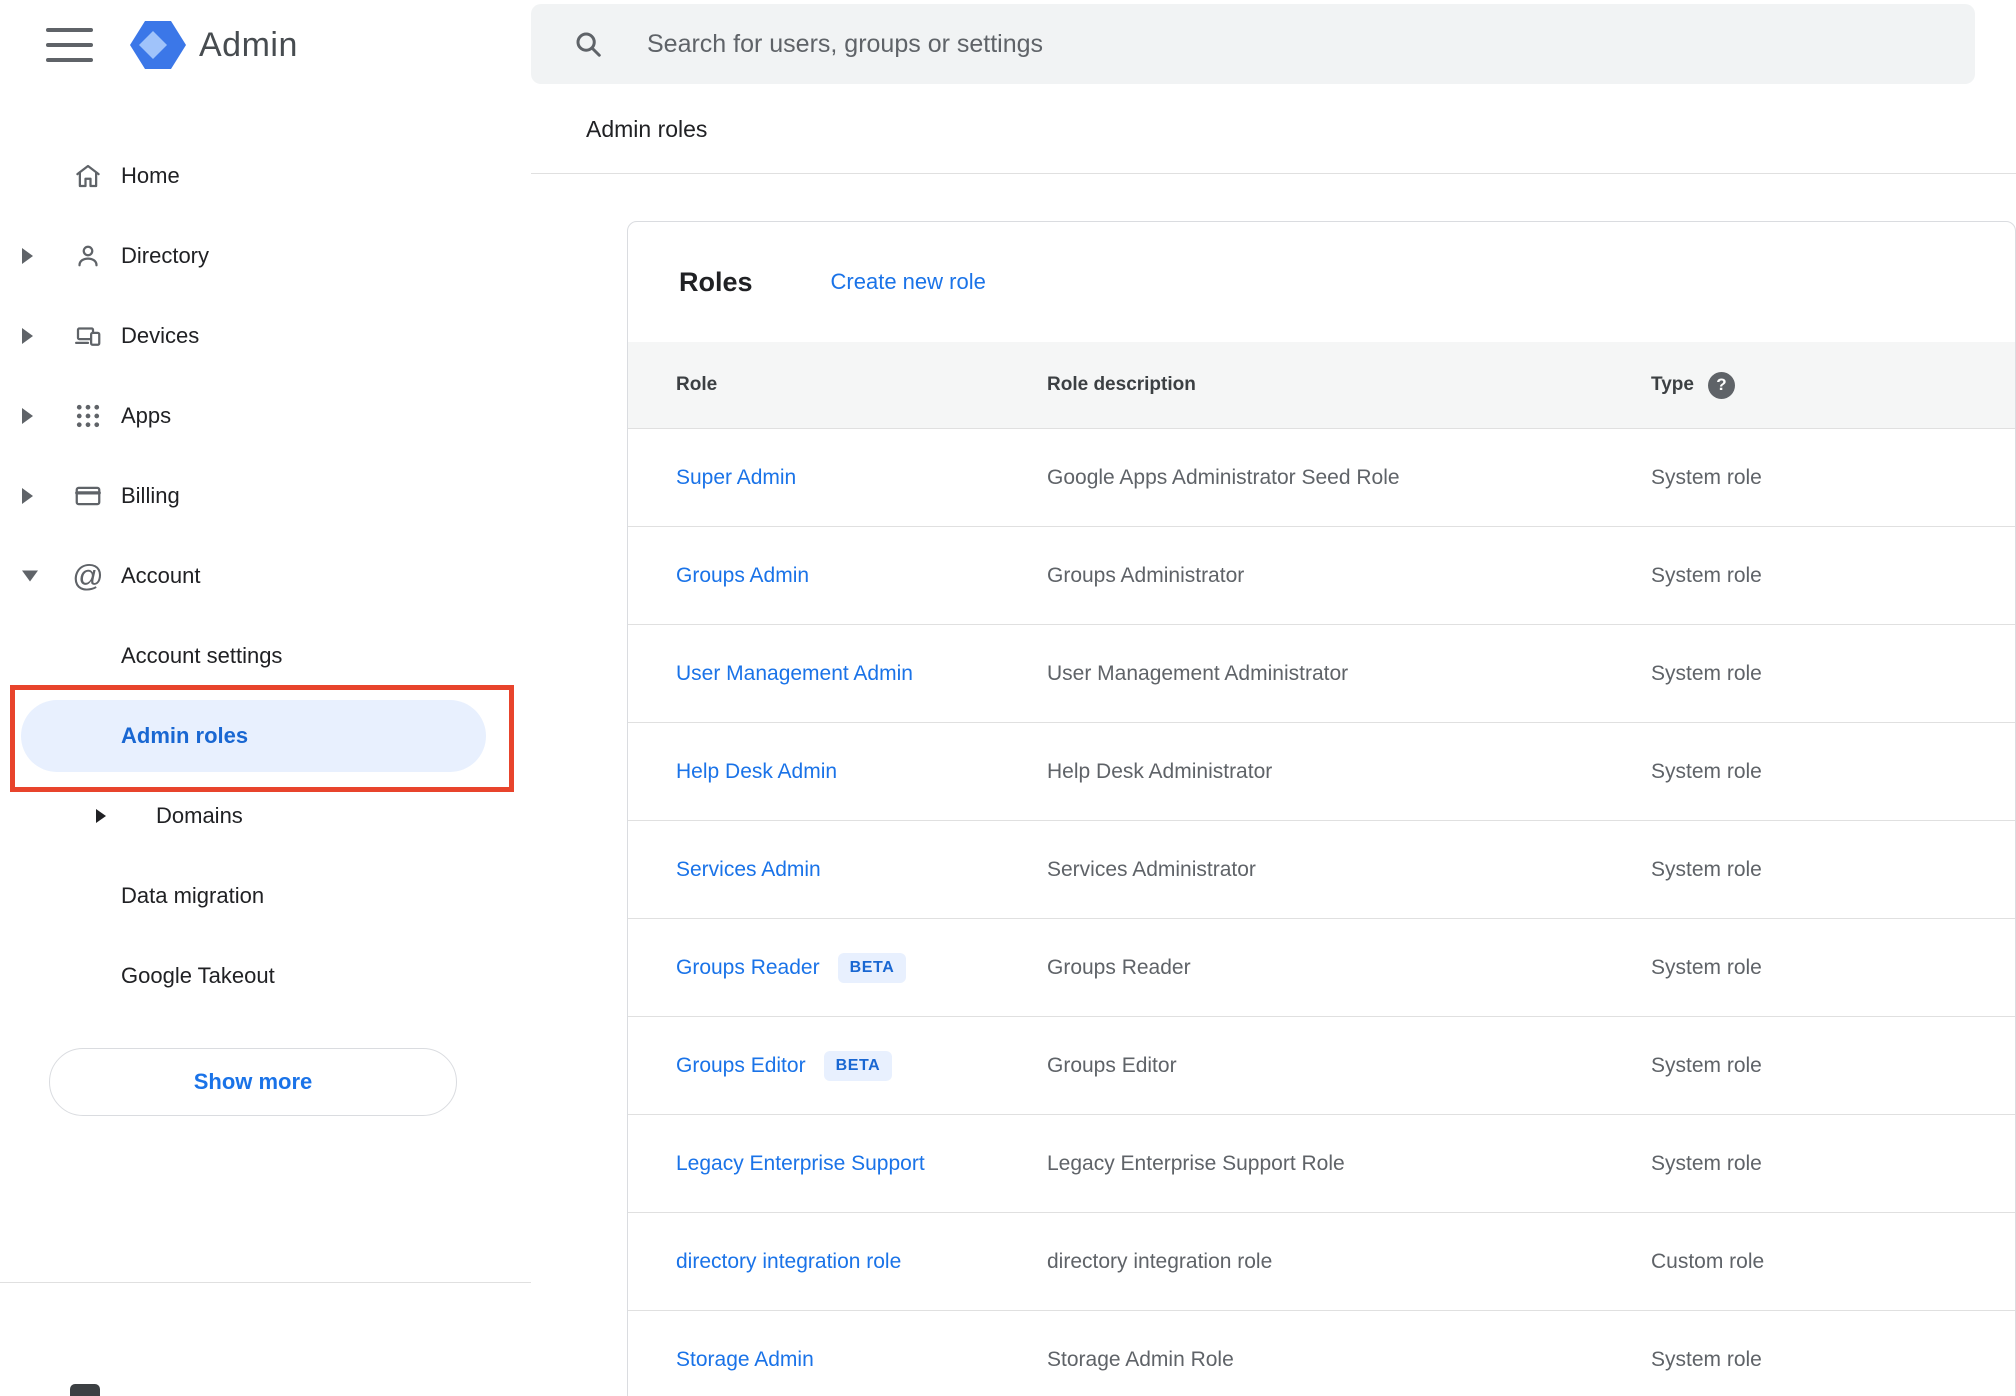  What do you see at coordinates (146, 415) in the screenshot?
I see `sidebar-item-label: Apps` at bounding box center [146, 415].